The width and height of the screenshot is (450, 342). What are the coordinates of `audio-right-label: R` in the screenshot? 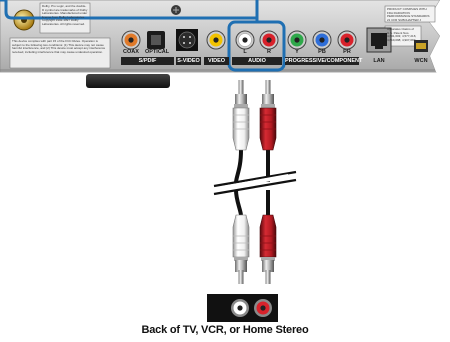 It's located at (269, 52).